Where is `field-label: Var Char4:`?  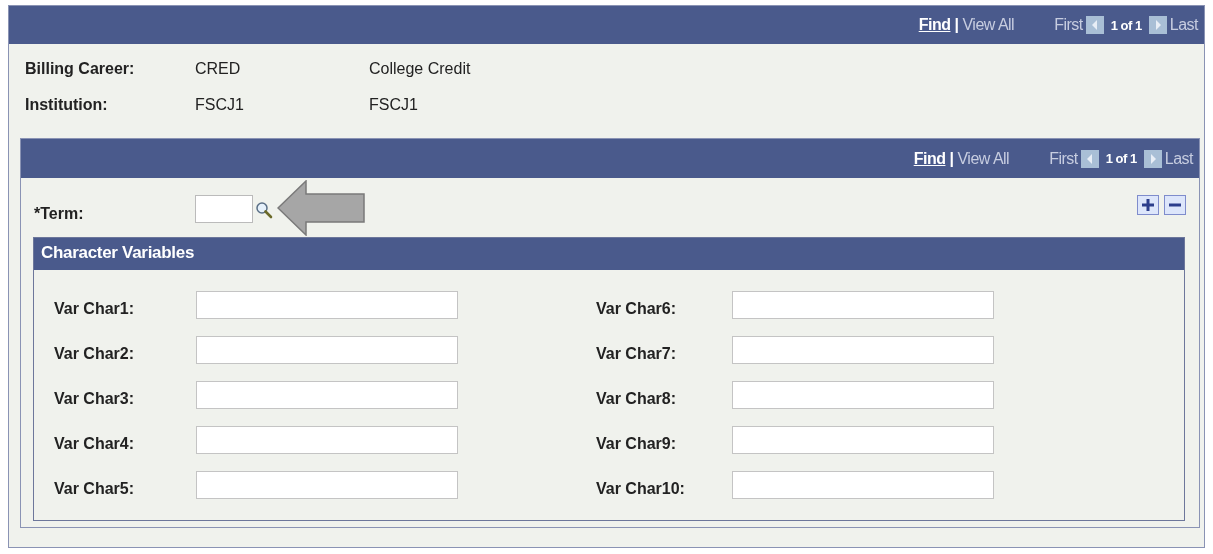 field-label: Var Char4: is located at coordinates (95, 443).